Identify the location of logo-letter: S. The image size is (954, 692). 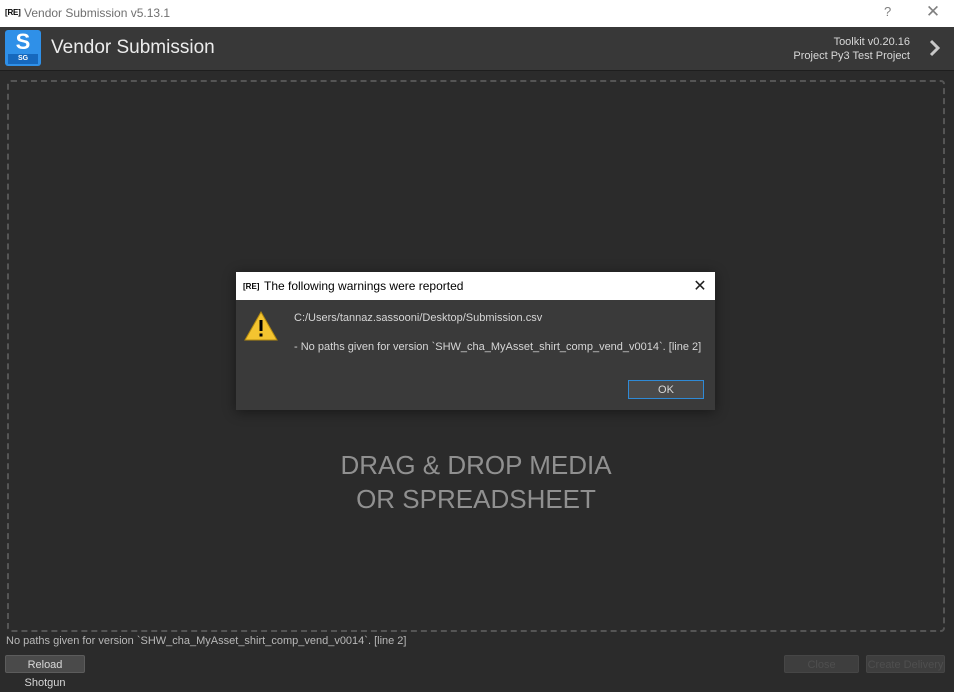
(23, 42).